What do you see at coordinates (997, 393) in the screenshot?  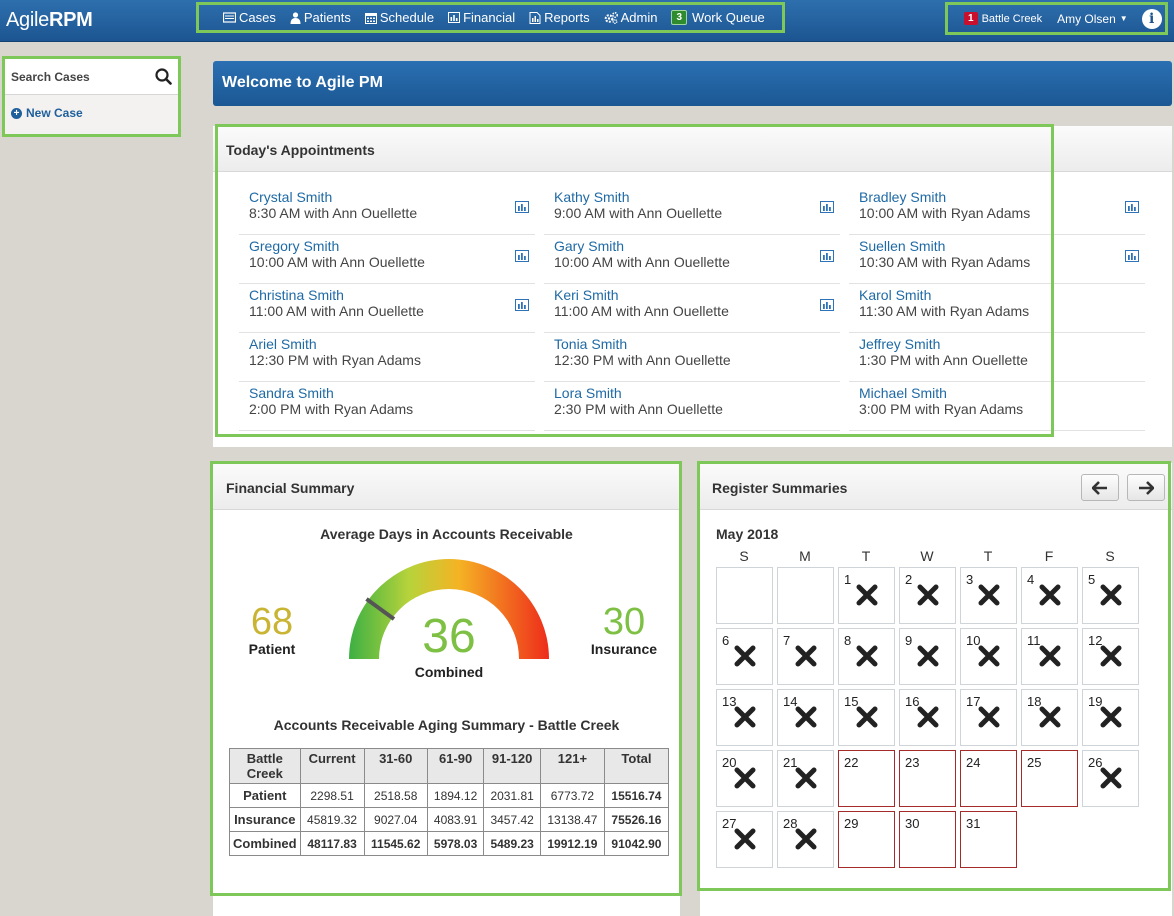 I see `patient-name-link: Michael Smith` at bounding box center [997, 393].